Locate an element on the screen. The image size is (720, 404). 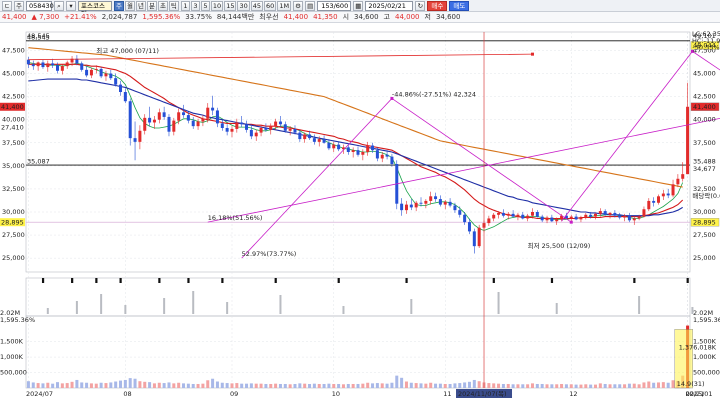
period-tab-minute: 분 is located at coordinates (151, 5).